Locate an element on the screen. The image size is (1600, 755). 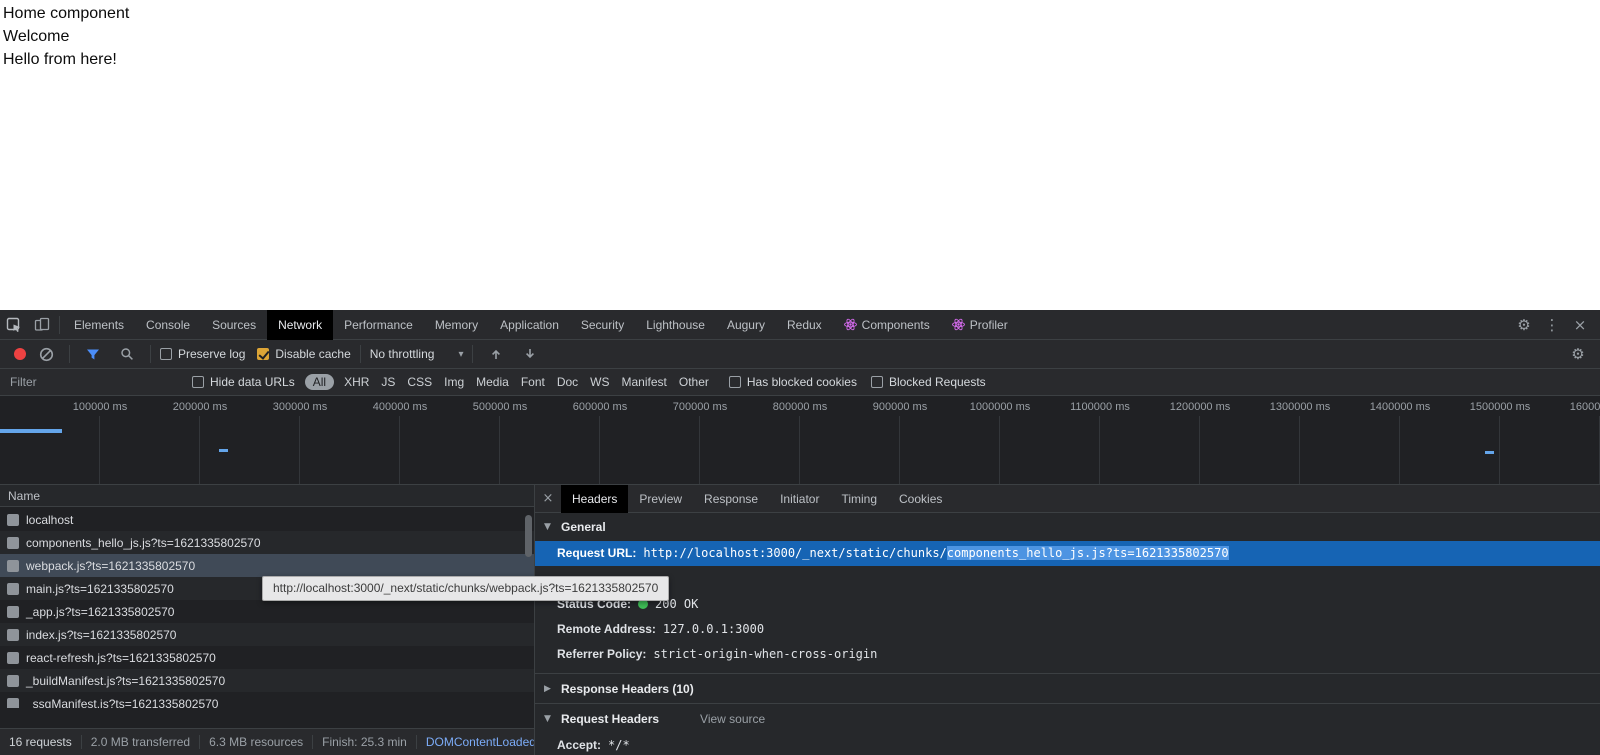
filter-funnel-icon is located at coordinates (93, 354).